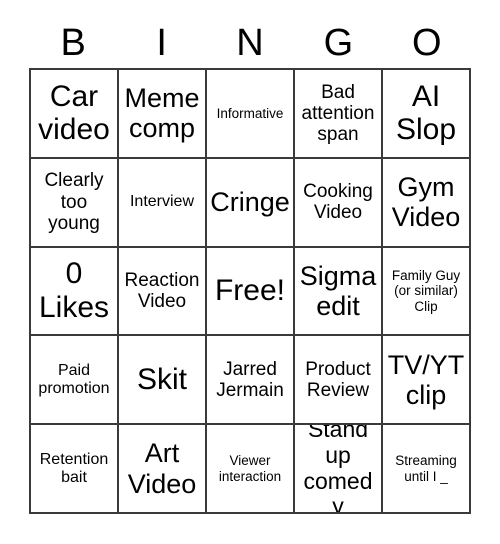  I want to click on bingo-cell-label: Retention bait, so click(74, 468).